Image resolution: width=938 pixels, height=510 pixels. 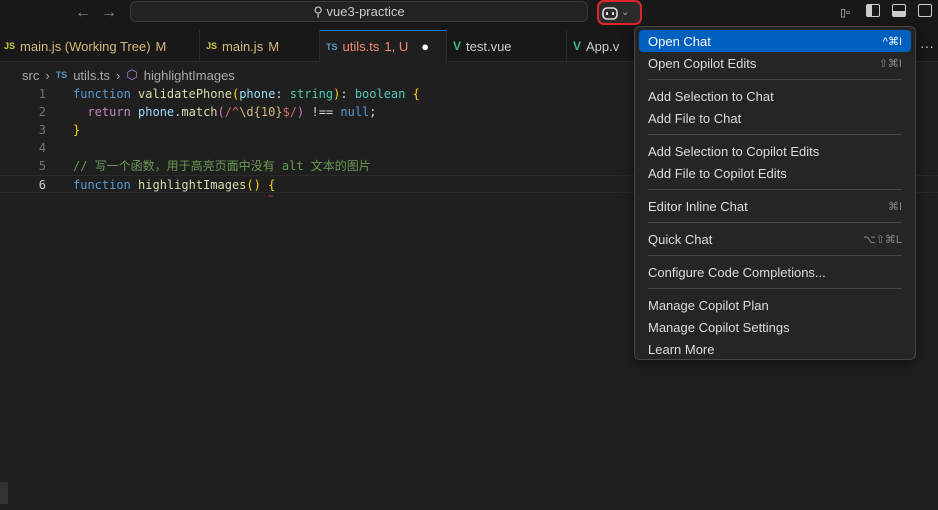 What do you see at coordinates (702, 63) in the screenshot?
I see `menu-item-label: Open Copilot Edits` at bounding box center [702, 63].